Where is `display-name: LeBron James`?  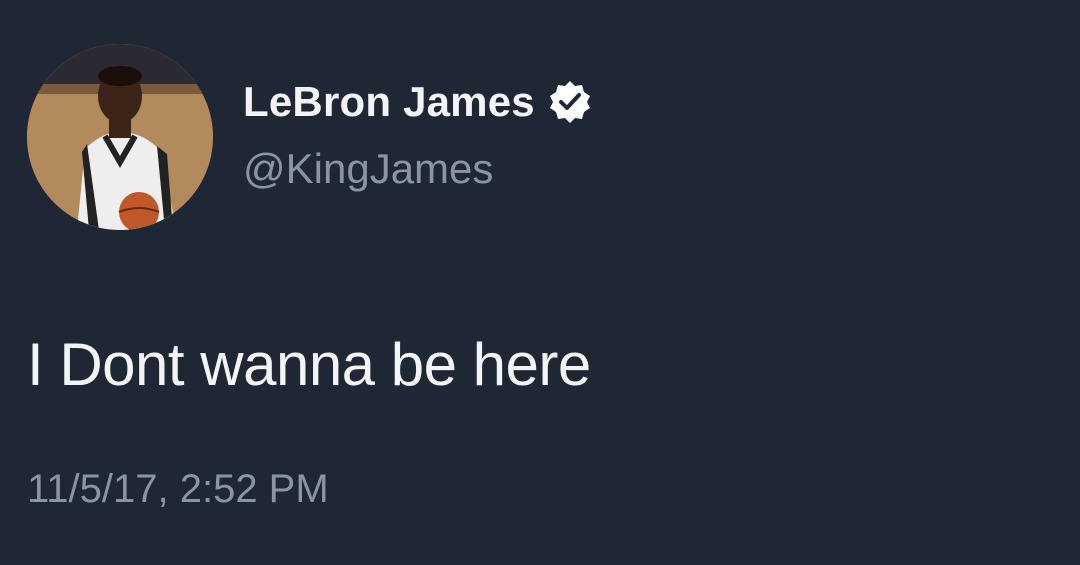
display-name: LeBron James is located at coordinates (389, 102).